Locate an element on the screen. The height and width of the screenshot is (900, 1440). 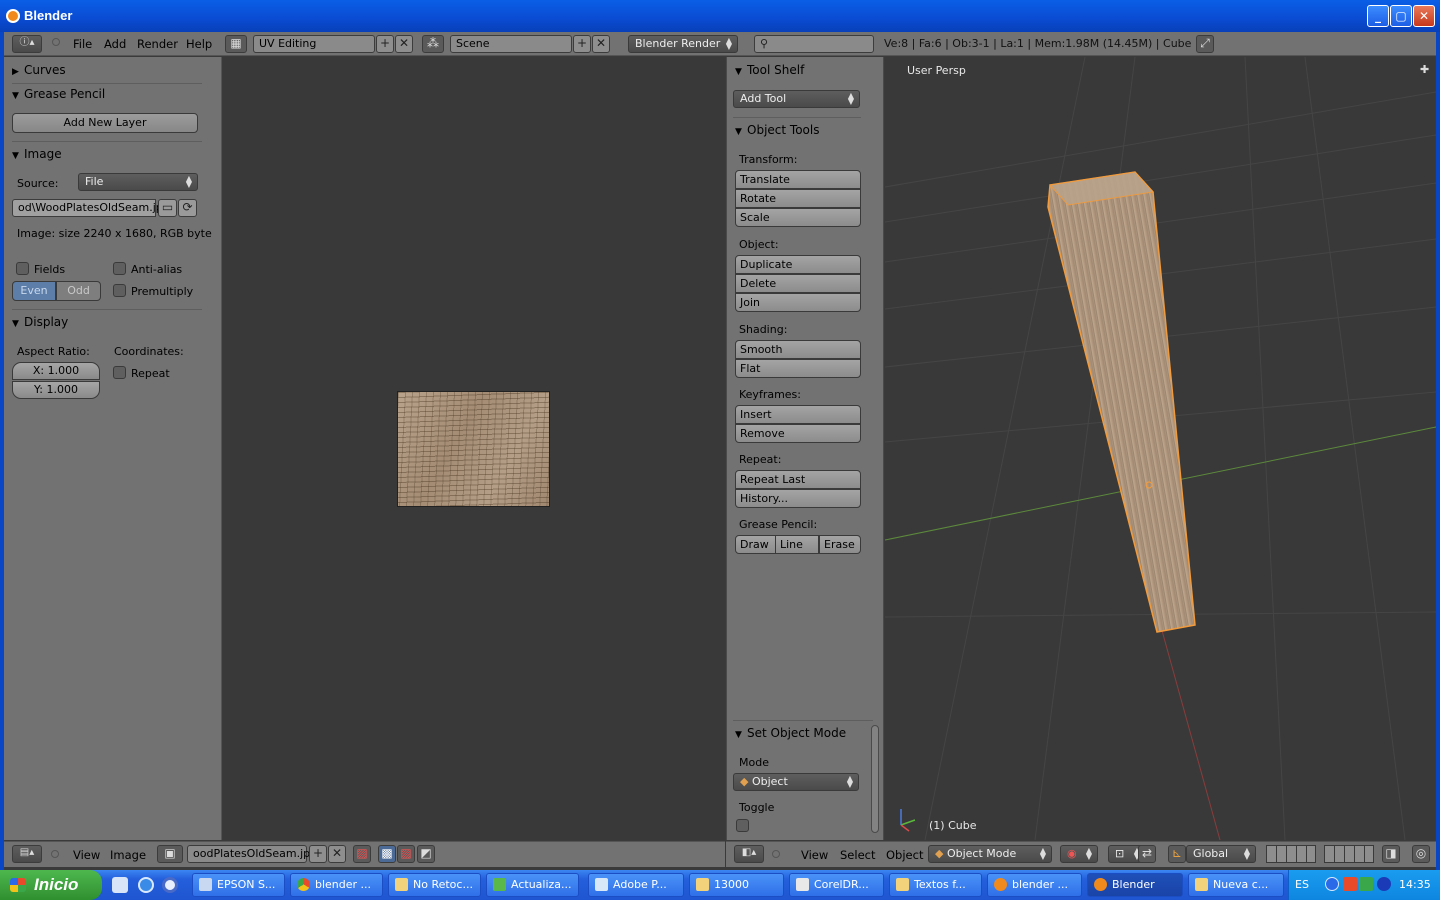
flat-button: Flat is located at coordinates (798, 368).